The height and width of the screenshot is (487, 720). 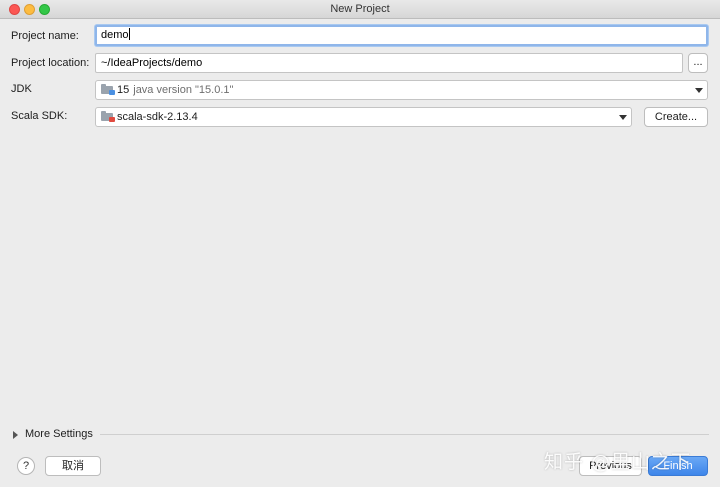 I want to click on scala-sdk-label: Scala SDK:, so click(x=39, y=116).